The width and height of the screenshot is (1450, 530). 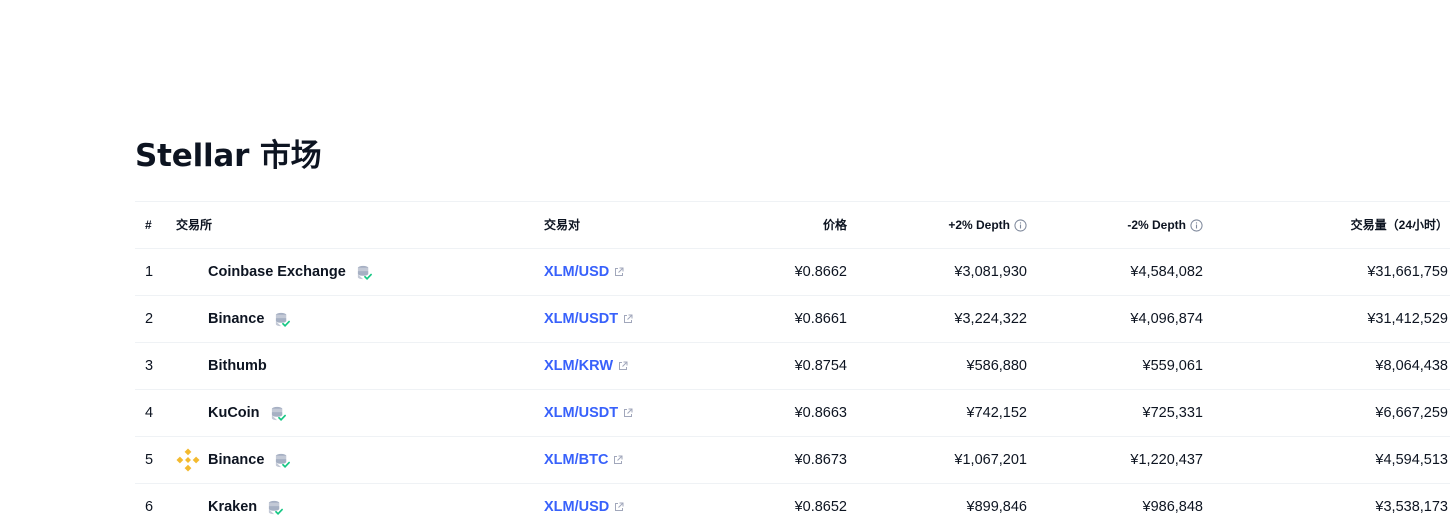 I want to click on minus-depth-cell: ¥4,096,874, so click(x=1166, y=319).